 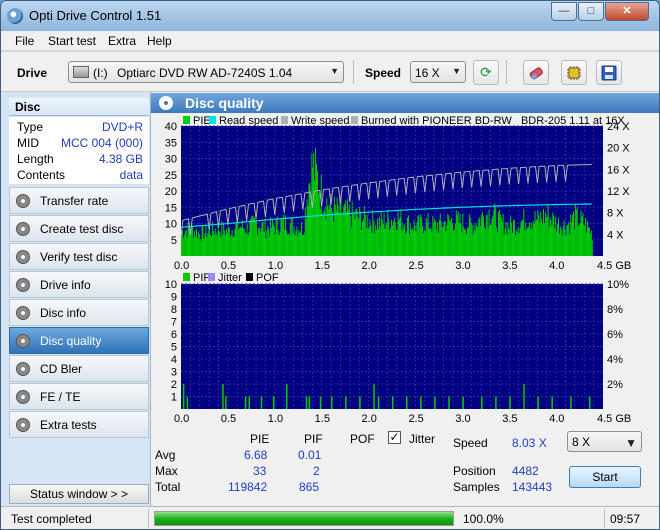 I want to click on nav-create-test-disc: Create test disc, so click(x=79, y=228).